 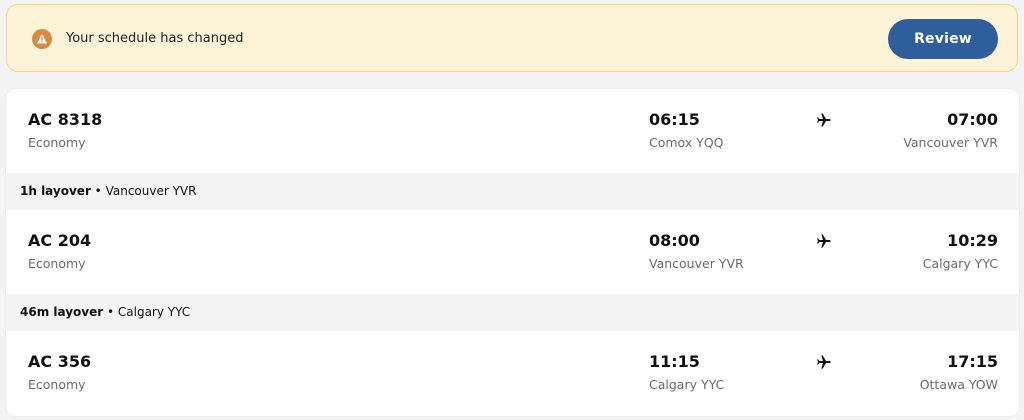 I want to click on warning-icon, so click(x=42, y=39).